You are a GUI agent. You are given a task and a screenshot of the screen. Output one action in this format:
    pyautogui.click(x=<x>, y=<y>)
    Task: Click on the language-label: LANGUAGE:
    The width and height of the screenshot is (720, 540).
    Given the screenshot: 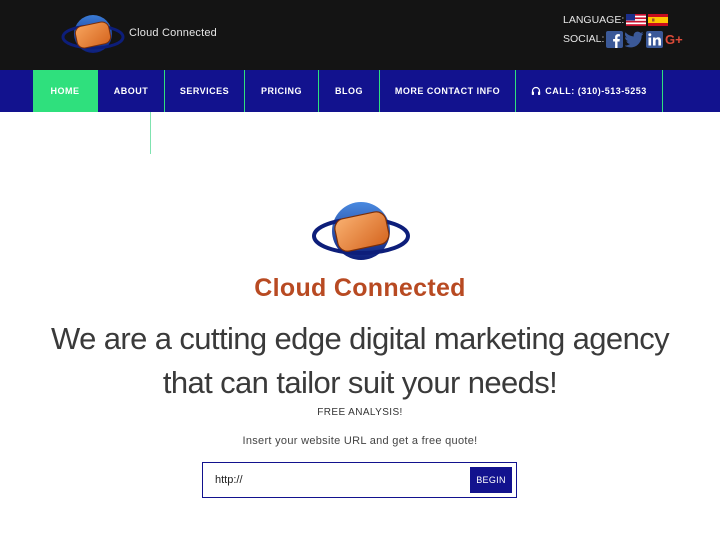 What is the action you would take?
    pyautogui.click(x=594, y=20)
    